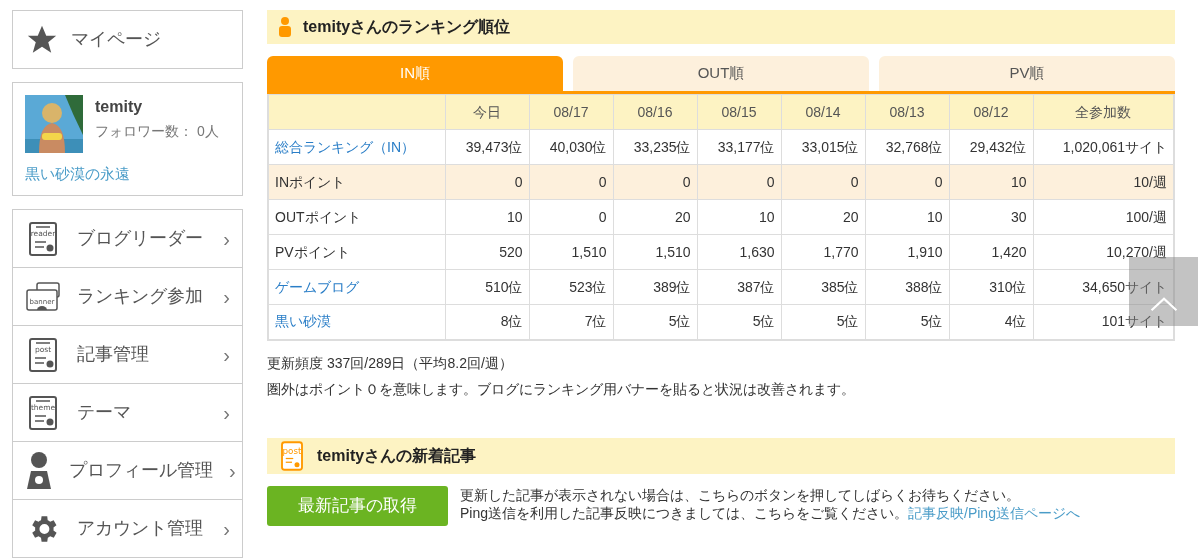  What do you see at coordinates (571, 287) in the screenshot?
I see `table-cell: 523位` at bounding box center [571, 287].